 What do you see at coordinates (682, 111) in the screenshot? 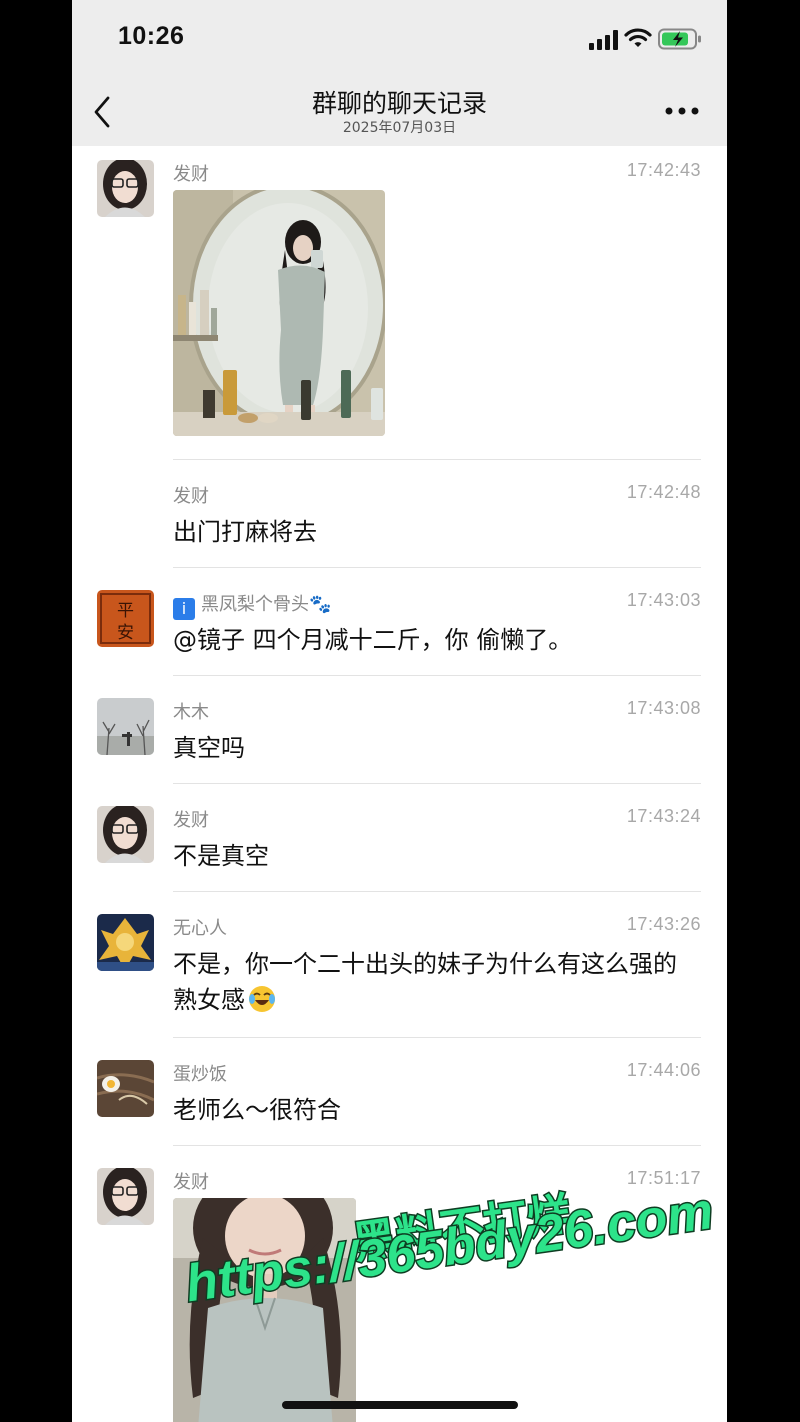
I see `more-icon` at bounding box center [682, 111].